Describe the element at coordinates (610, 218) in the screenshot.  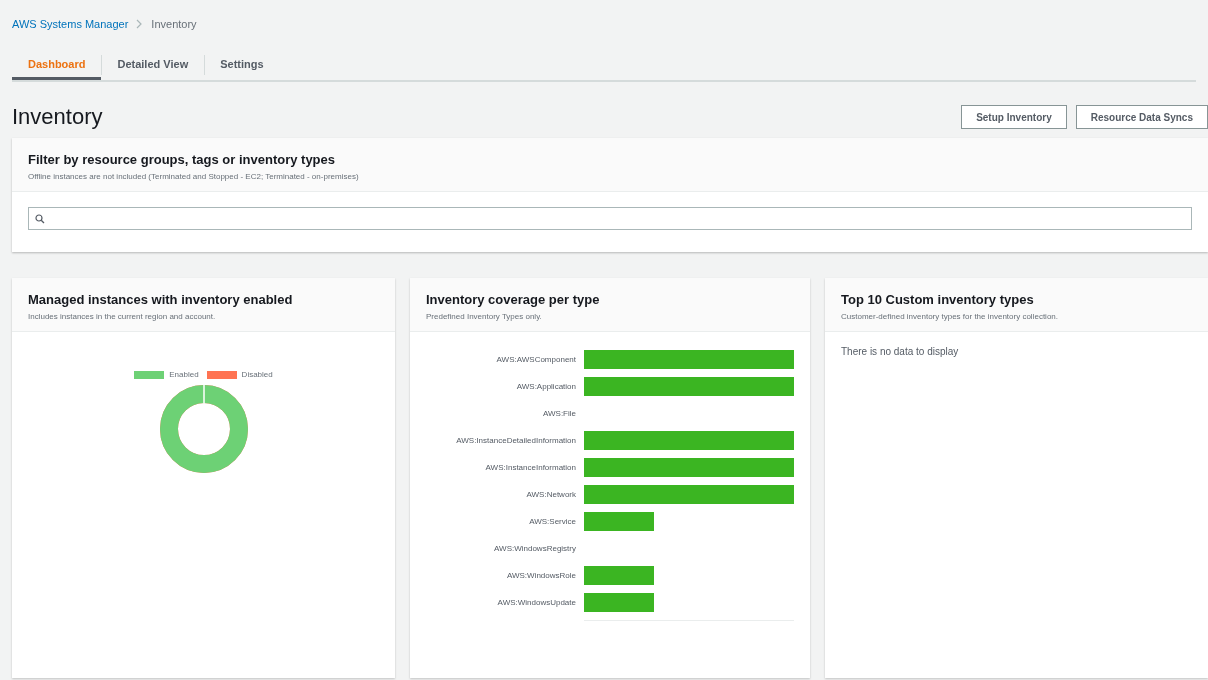
I see `search-field` at that location.